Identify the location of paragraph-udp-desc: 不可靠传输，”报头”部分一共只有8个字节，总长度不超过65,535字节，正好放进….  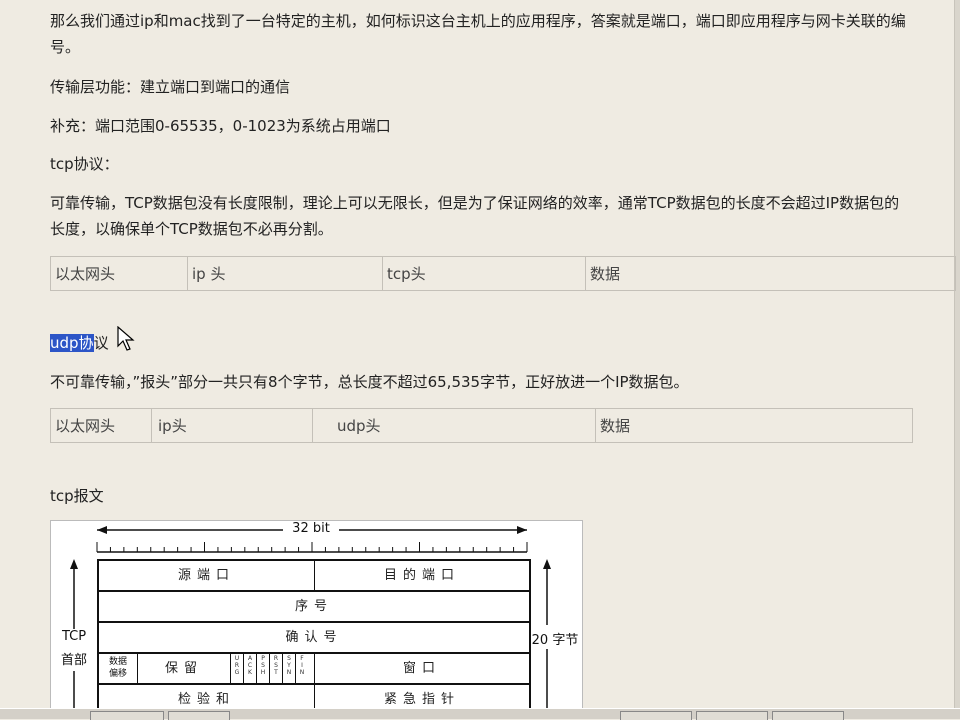
(369, 382).